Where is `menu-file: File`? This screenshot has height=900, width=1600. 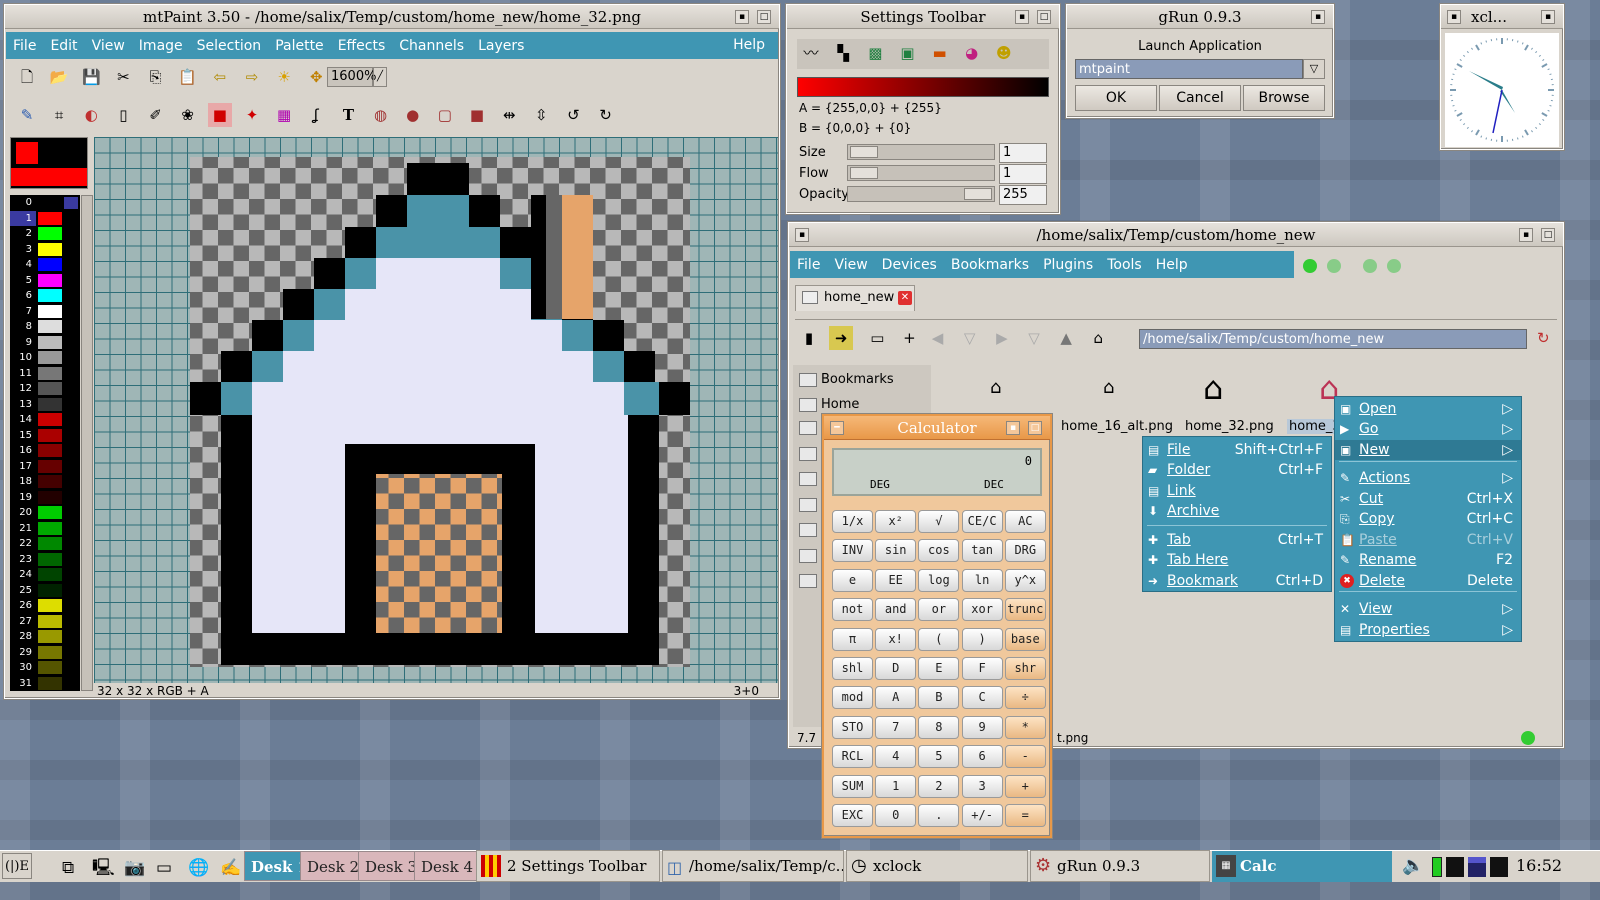
menu-file: File is located at coordinates (24, 46).